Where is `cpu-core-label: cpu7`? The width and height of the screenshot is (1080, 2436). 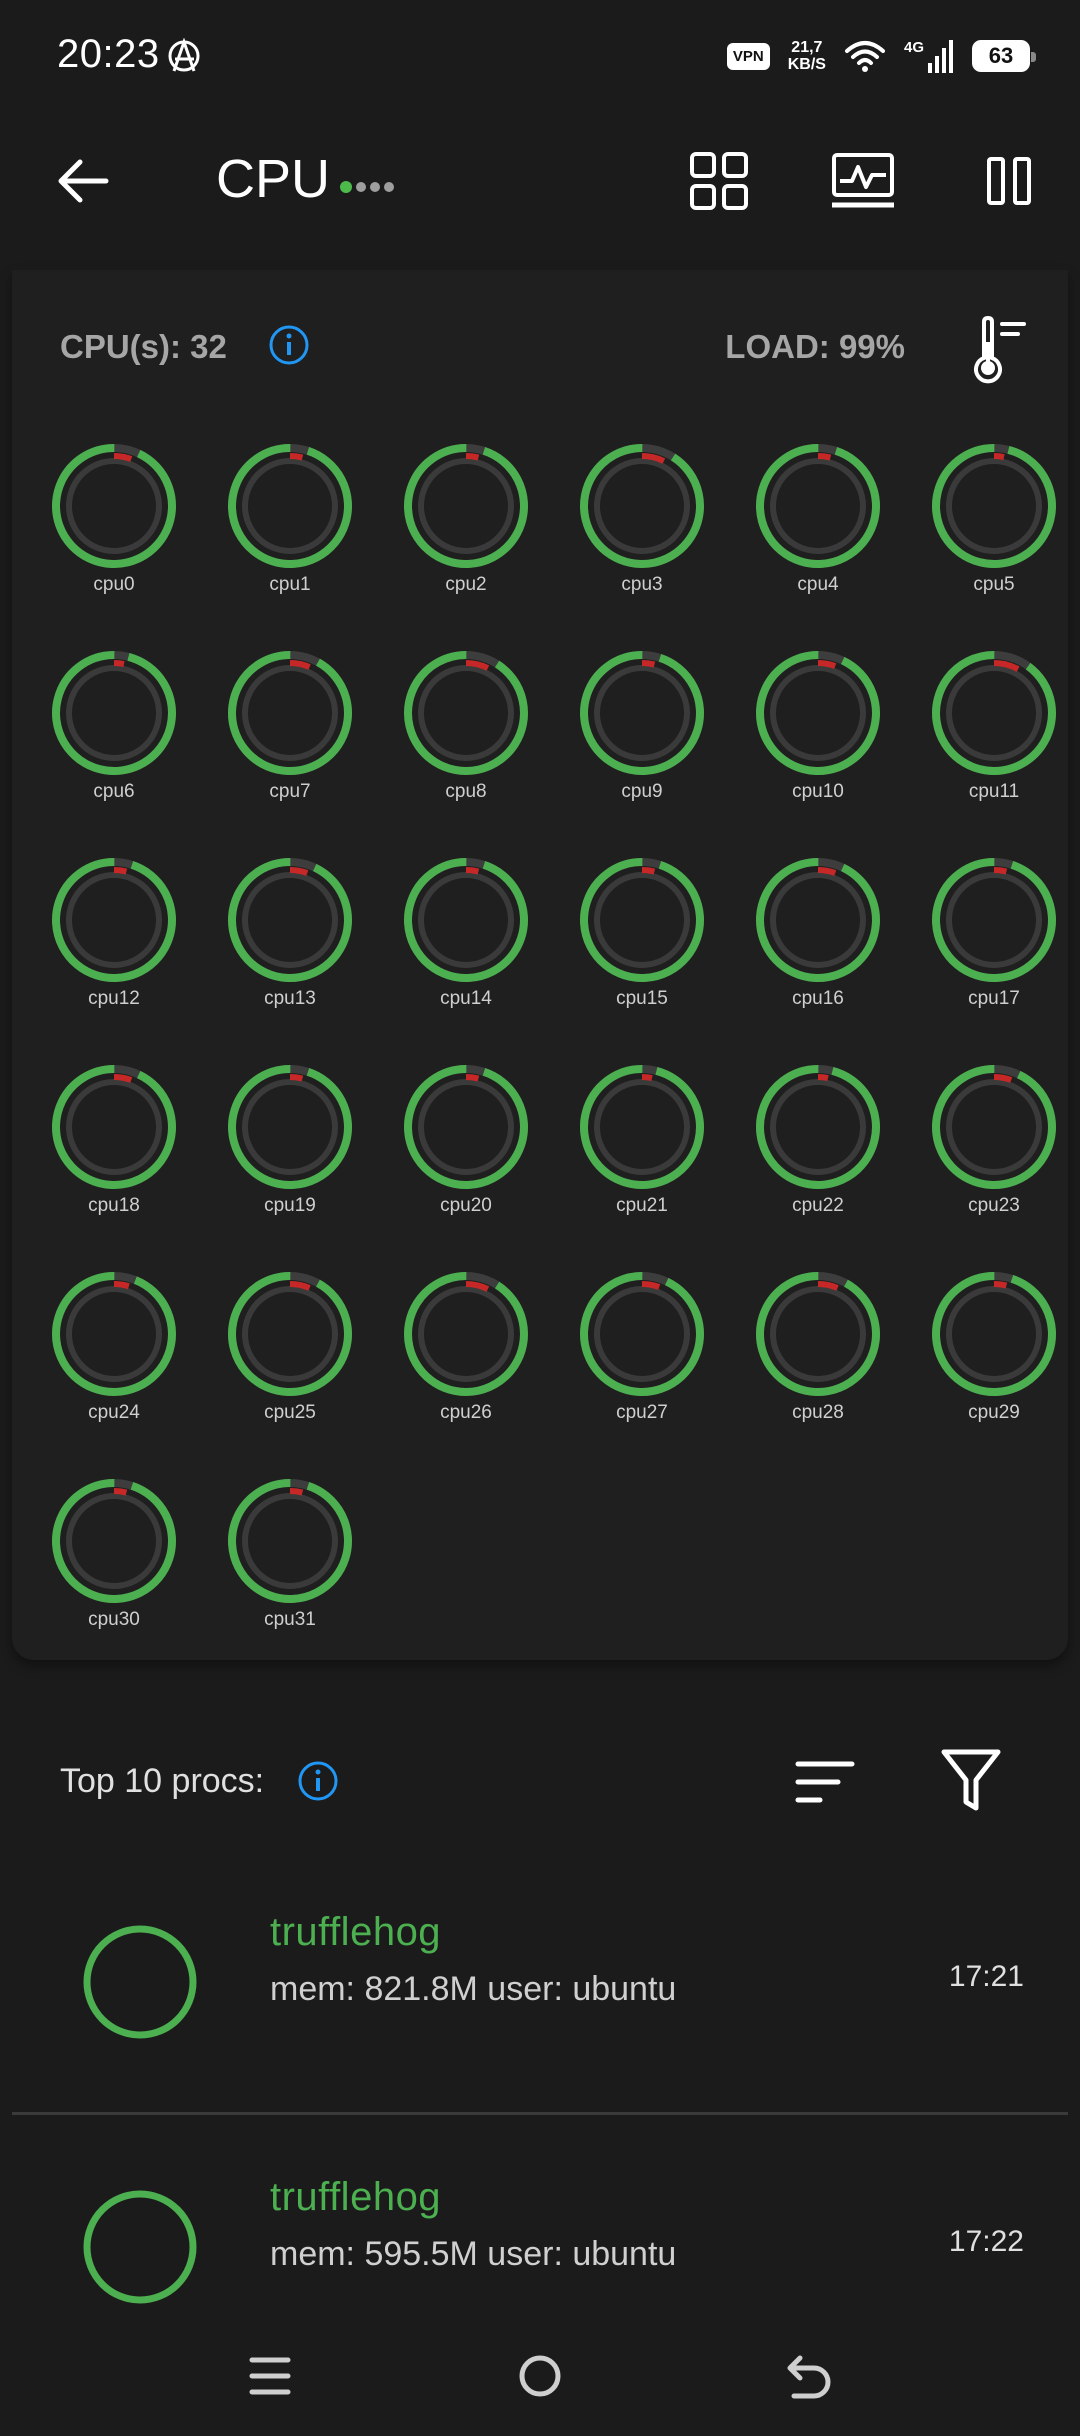 cpu-core-label: cpu7 is located at coordinates (290, 791).